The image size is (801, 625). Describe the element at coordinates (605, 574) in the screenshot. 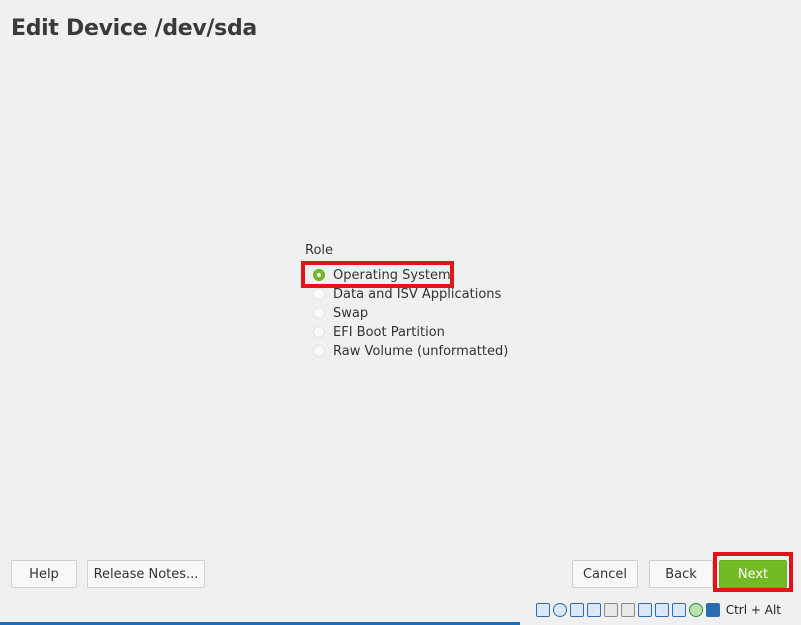

I see `cancel-button: Cancel` at that location.